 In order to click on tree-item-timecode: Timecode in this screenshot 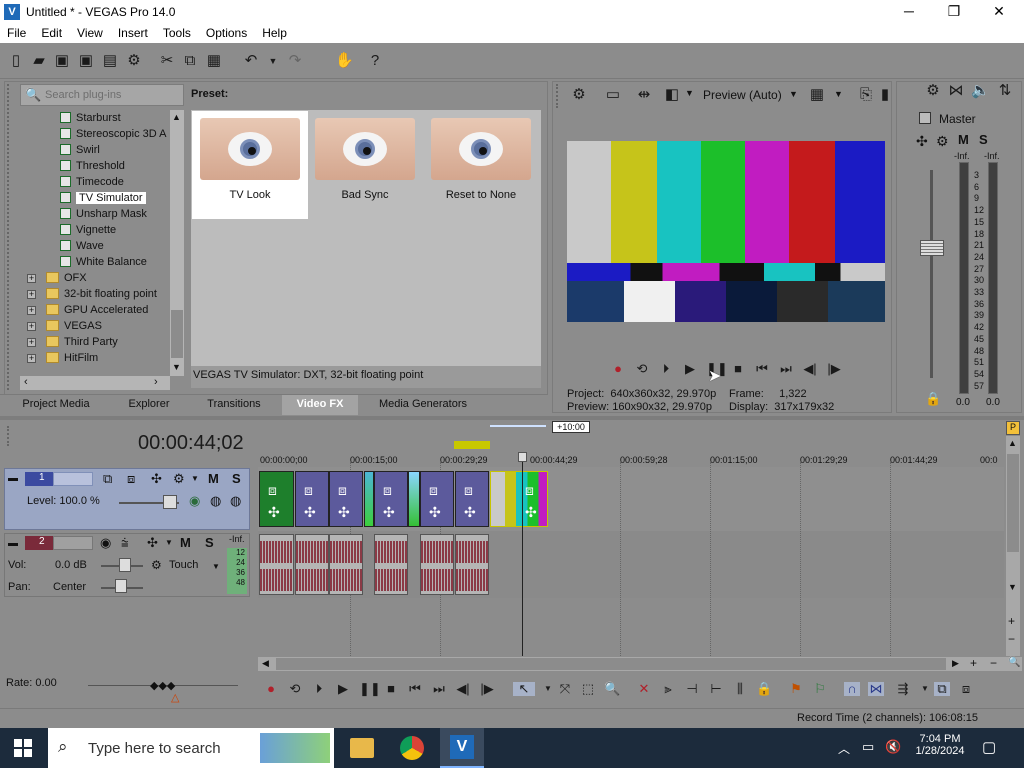, I will do `click(92, 182)`.